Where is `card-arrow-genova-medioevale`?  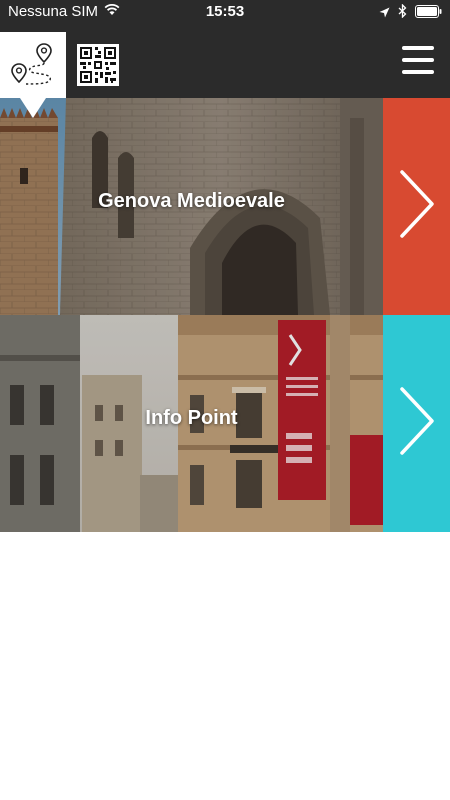 card-arrow-genova-medioevale is located at coordinates (416, 206).